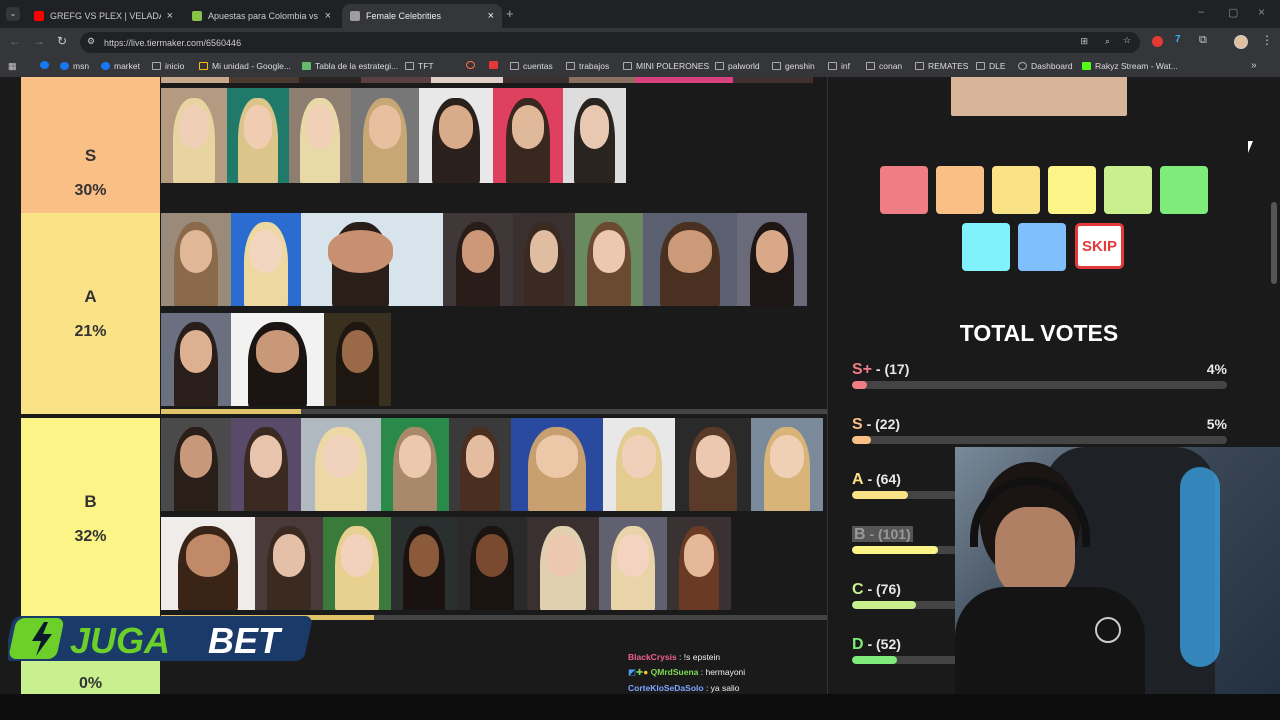 This screenshot has width=1280, height=720. I want to click on extensions-puzzle-icon: ⧉, so click(1203, 40).